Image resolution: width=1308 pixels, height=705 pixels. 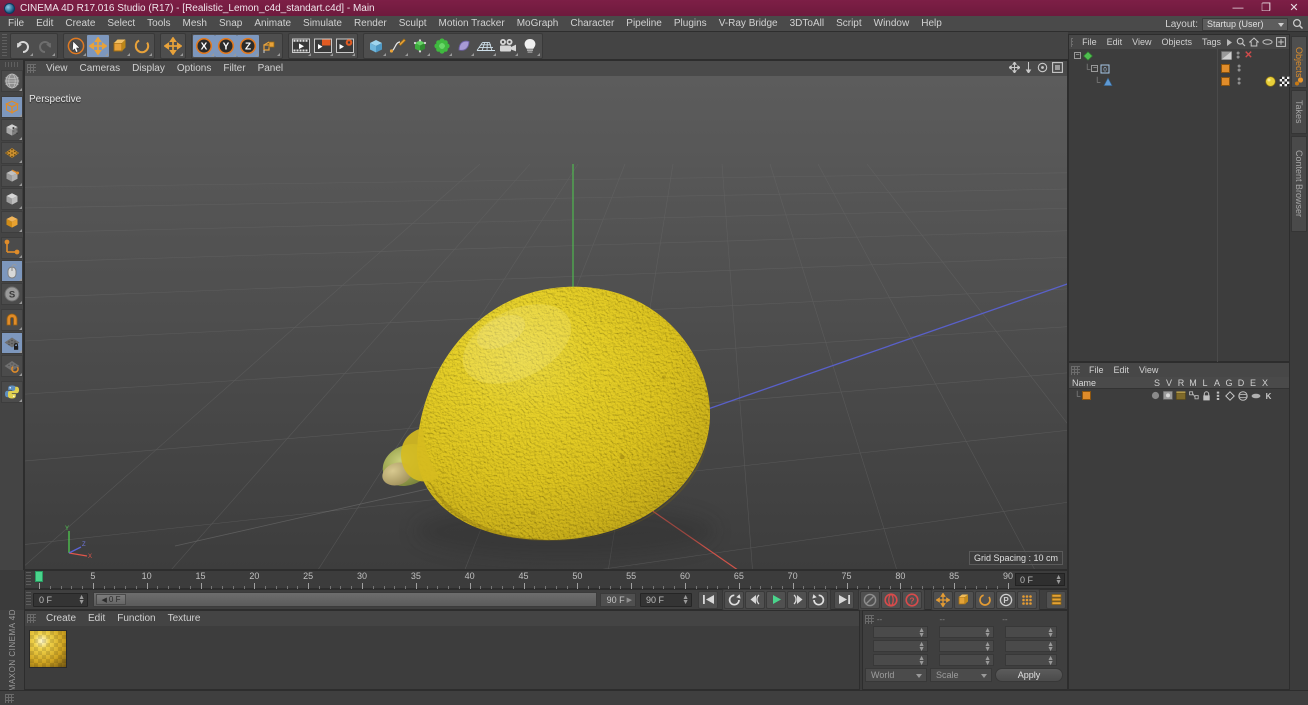 I want to click on autokeying-button, so click(x=870, y=599).